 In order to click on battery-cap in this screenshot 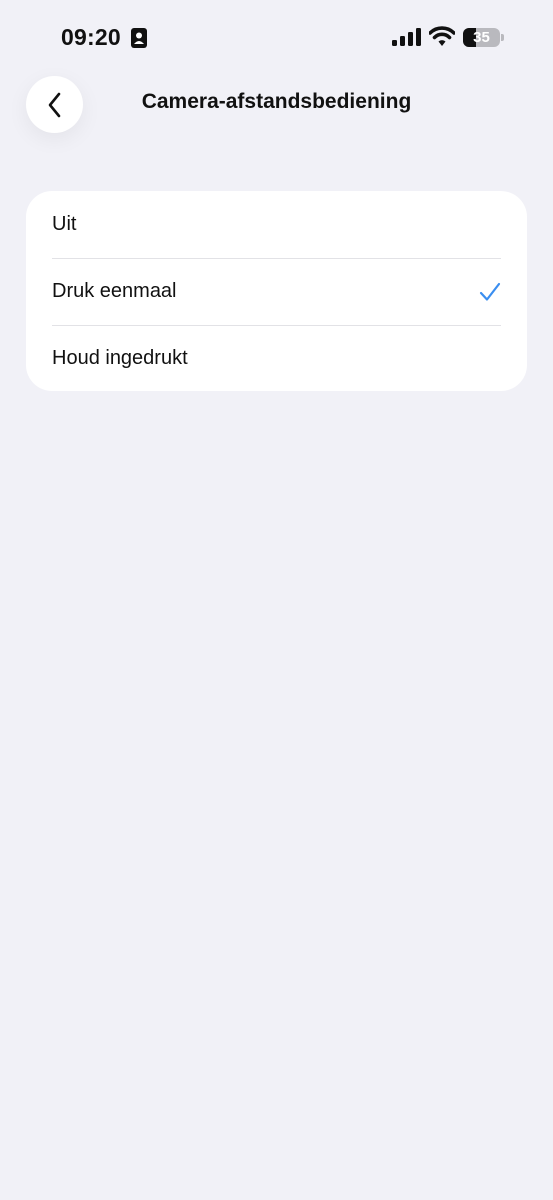, I will do `click(502, 37)`.